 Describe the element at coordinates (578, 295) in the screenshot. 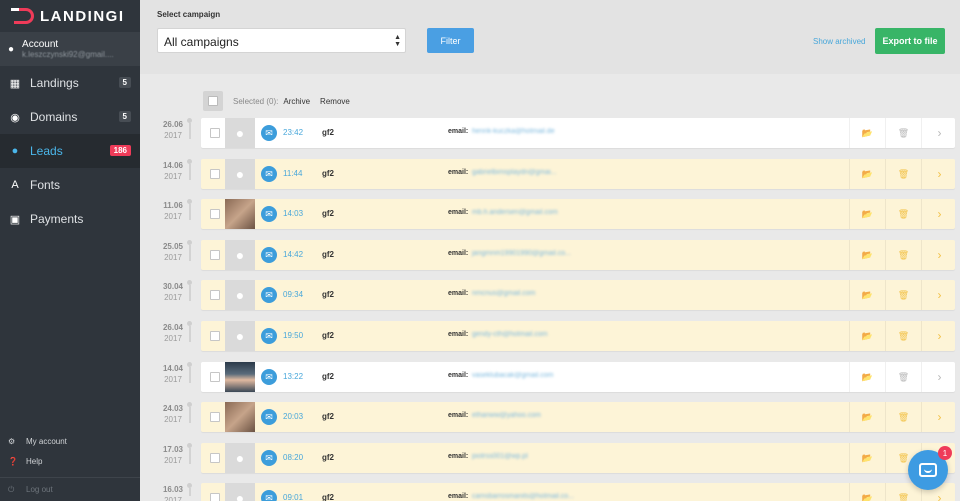

I see `lead-row: ● ✉ 09:34 gf2 email: nmcnus@gmail.com 📂 🗑 ›` at that location.